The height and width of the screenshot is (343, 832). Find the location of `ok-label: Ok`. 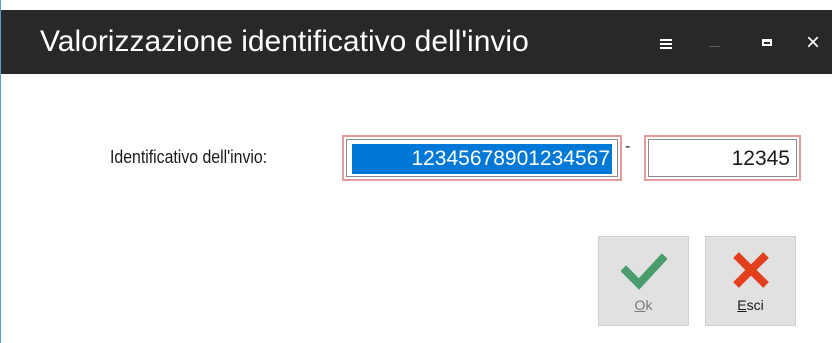

ok-label: Ok is located at coordinates (643, 305).